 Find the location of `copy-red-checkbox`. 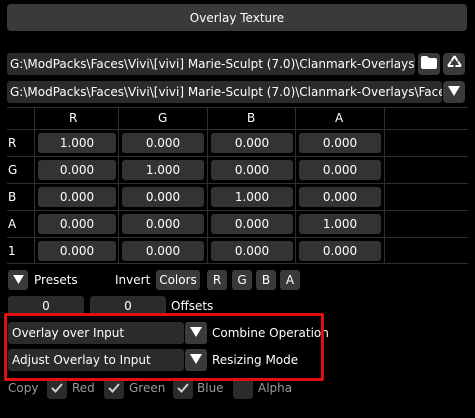

copy-red-checkbox is located at coordinates (57, 389).